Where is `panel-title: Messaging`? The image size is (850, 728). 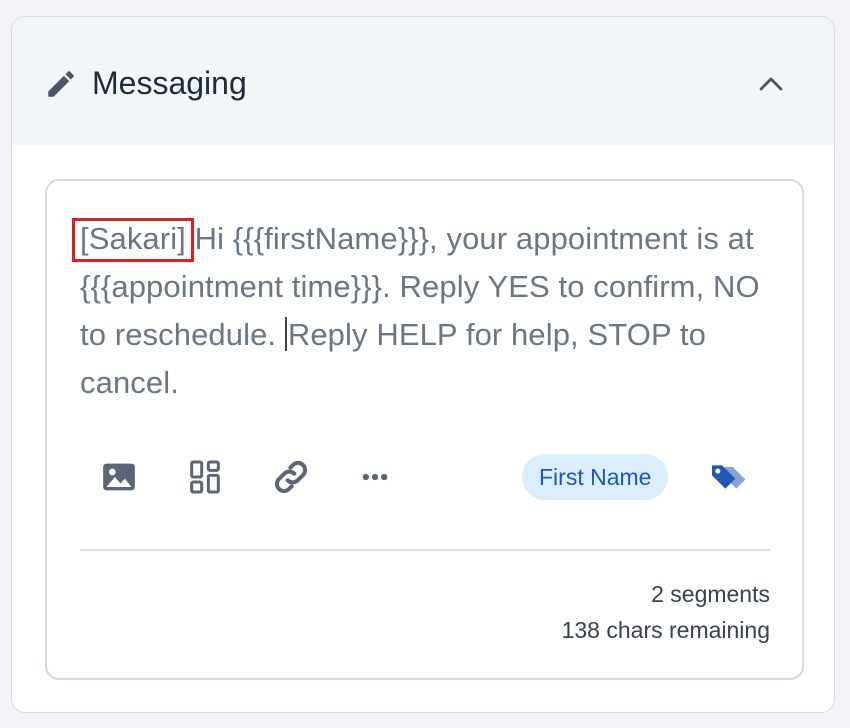 panel-title: Messaging is located at coordinates (169, 83).